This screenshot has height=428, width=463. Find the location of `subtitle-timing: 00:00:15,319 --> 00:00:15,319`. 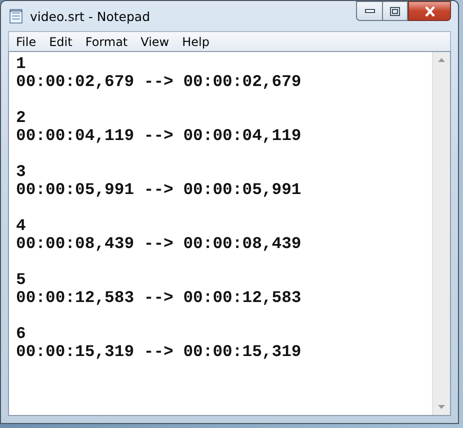

subtitle-timing: 00:00:15,319 --> 00:00:15,319 is located at coordinates (159, 352).